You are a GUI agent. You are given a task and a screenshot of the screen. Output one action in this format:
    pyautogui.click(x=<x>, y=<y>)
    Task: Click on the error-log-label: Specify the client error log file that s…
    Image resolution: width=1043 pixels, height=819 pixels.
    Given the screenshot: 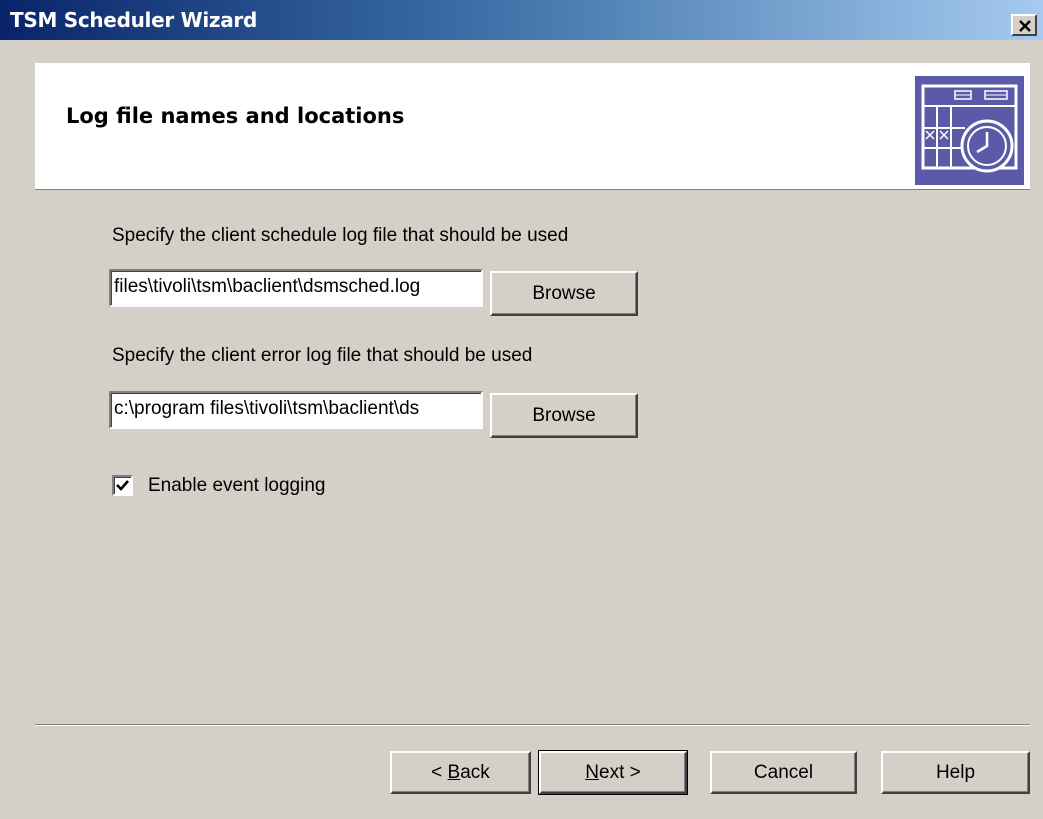 What is the action you would take?
    pyautogui.click(x=322, y=355)
    